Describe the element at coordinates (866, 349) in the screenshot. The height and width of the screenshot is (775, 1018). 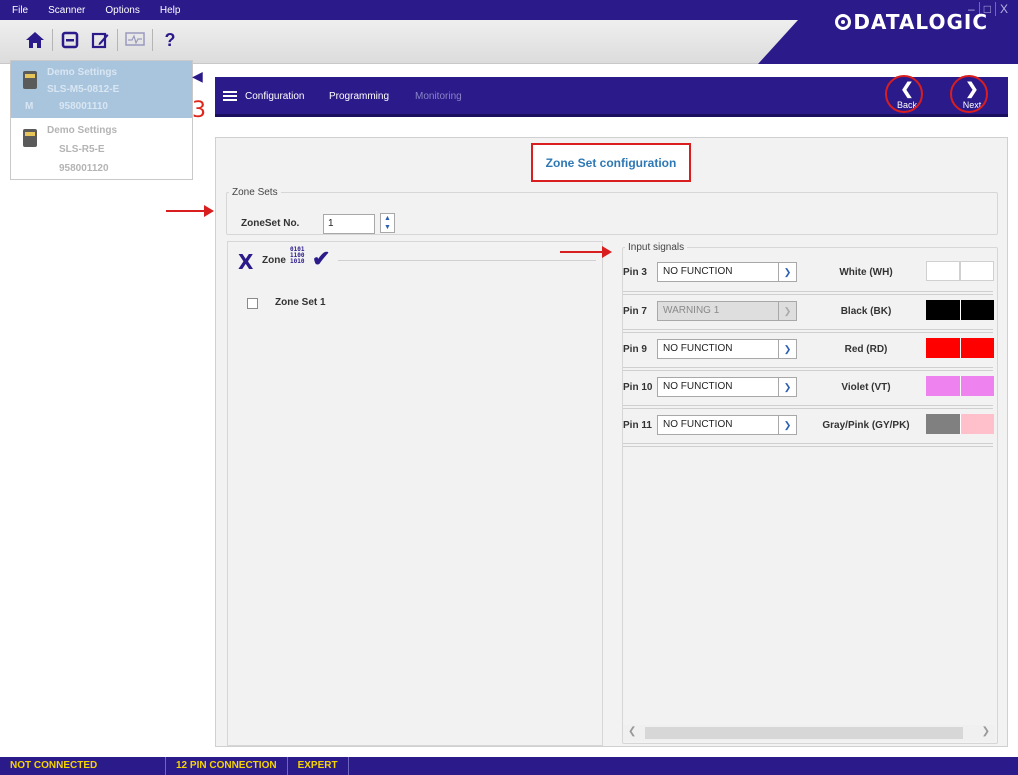
I see `wire-color-label: Red (RD)` at that location.